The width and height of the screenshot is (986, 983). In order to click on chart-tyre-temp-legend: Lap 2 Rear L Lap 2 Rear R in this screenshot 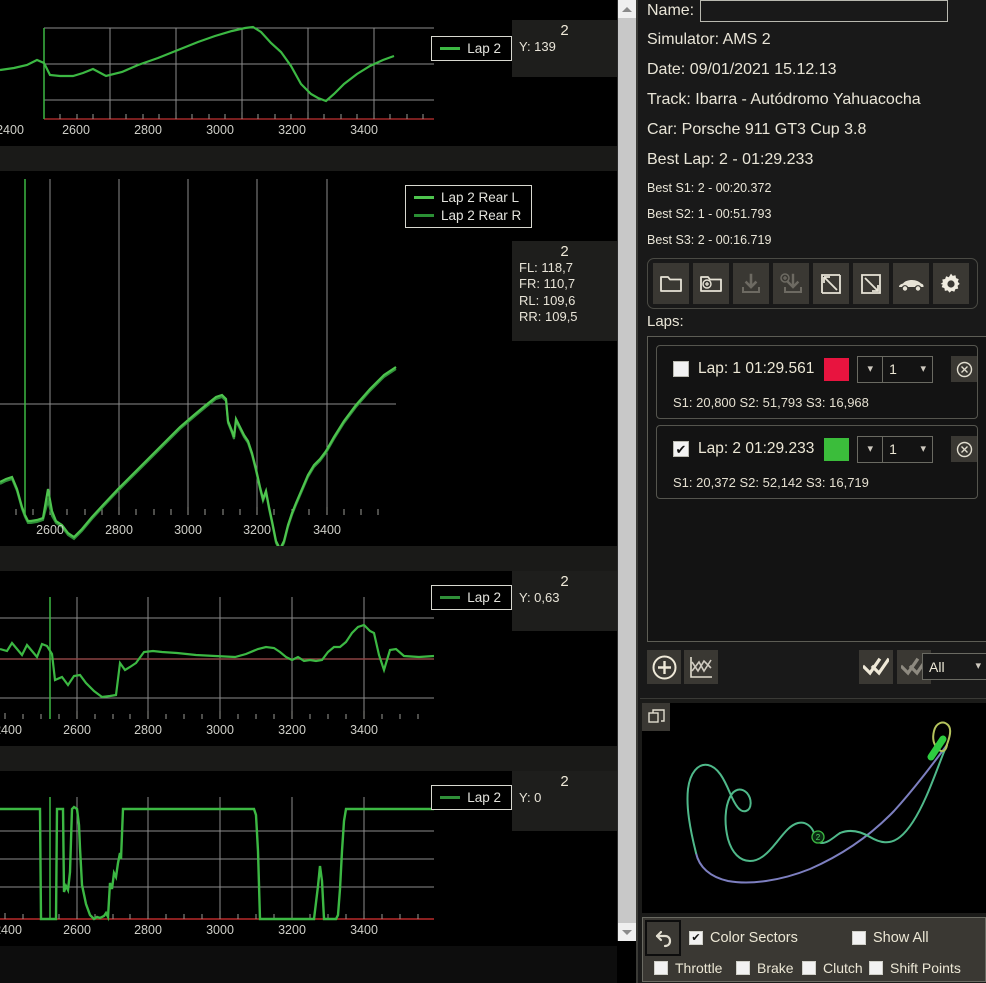, I will do `click(469, 206)`.